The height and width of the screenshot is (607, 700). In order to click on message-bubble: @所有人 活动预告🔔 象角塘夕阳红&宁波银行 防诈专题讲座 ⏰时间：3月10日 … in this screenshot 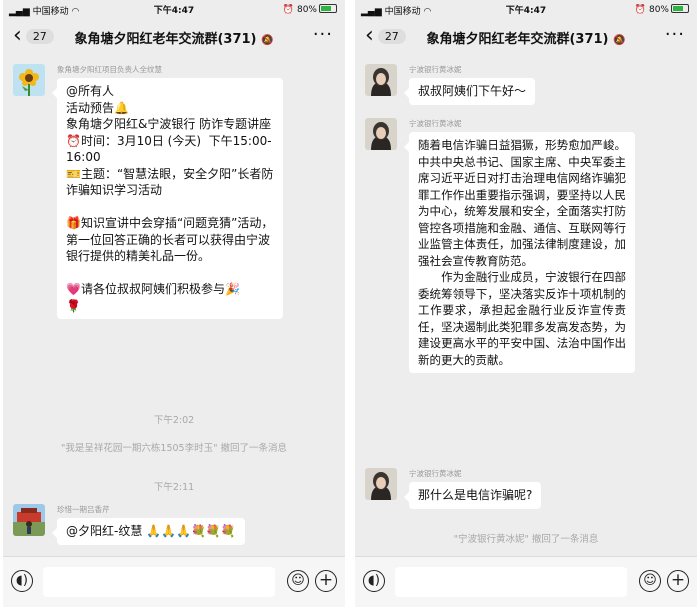, I will do `click(167, 198)`.